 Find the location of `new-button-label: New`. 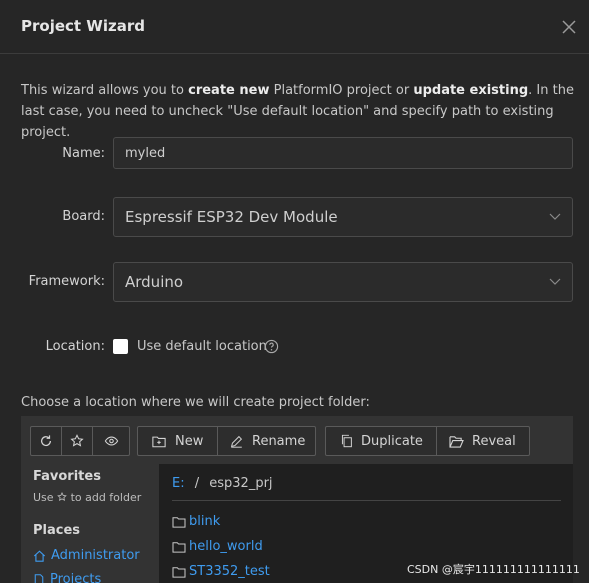

new-button-label: New is located at coordinates (189, 441).